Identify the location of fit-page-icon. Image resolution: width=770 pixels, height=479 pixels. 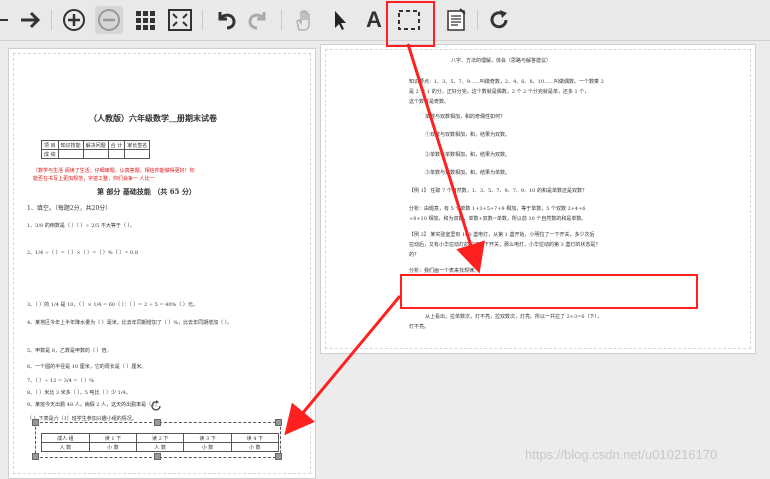
(180, 20).